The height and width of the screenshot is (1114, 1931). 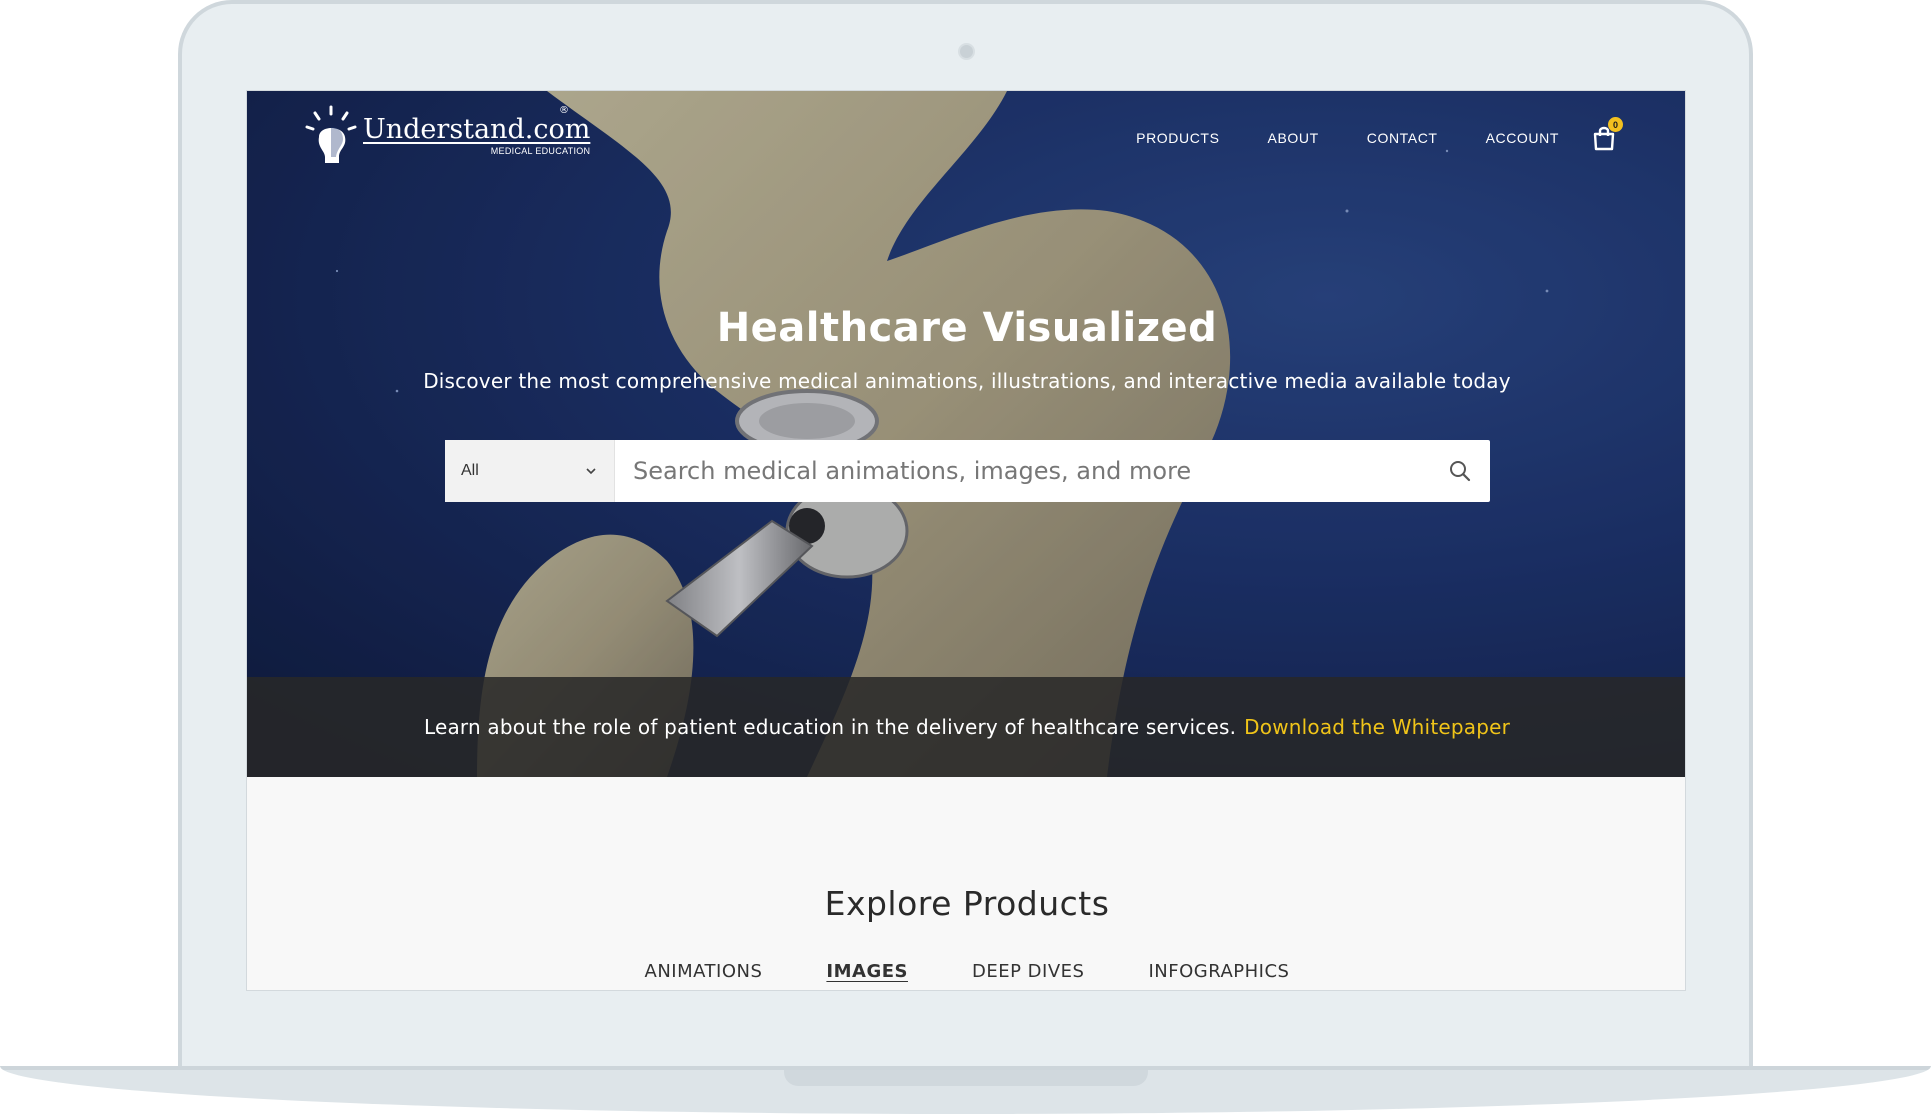 I want to click on search-button, so click(x=1460, y=471).